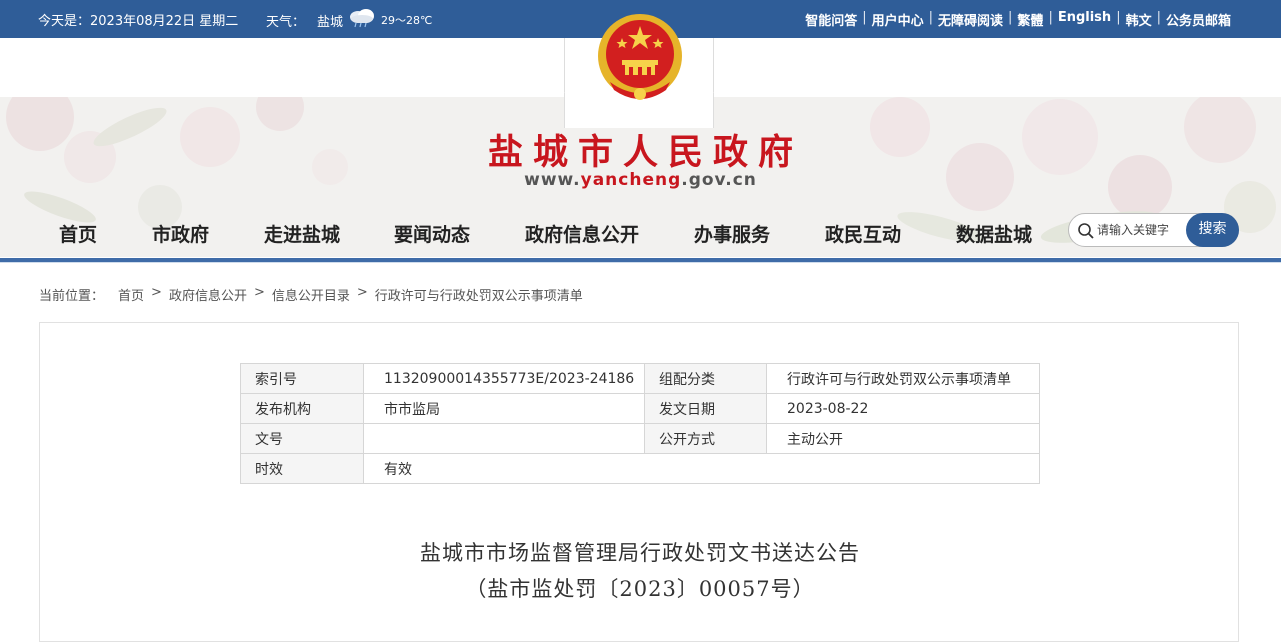 This screenshot has height=642, width=1281. Describe the element at coordinates (180, 233) in the screenshot. I see `nav-item-city-government: 市政府` at that location.